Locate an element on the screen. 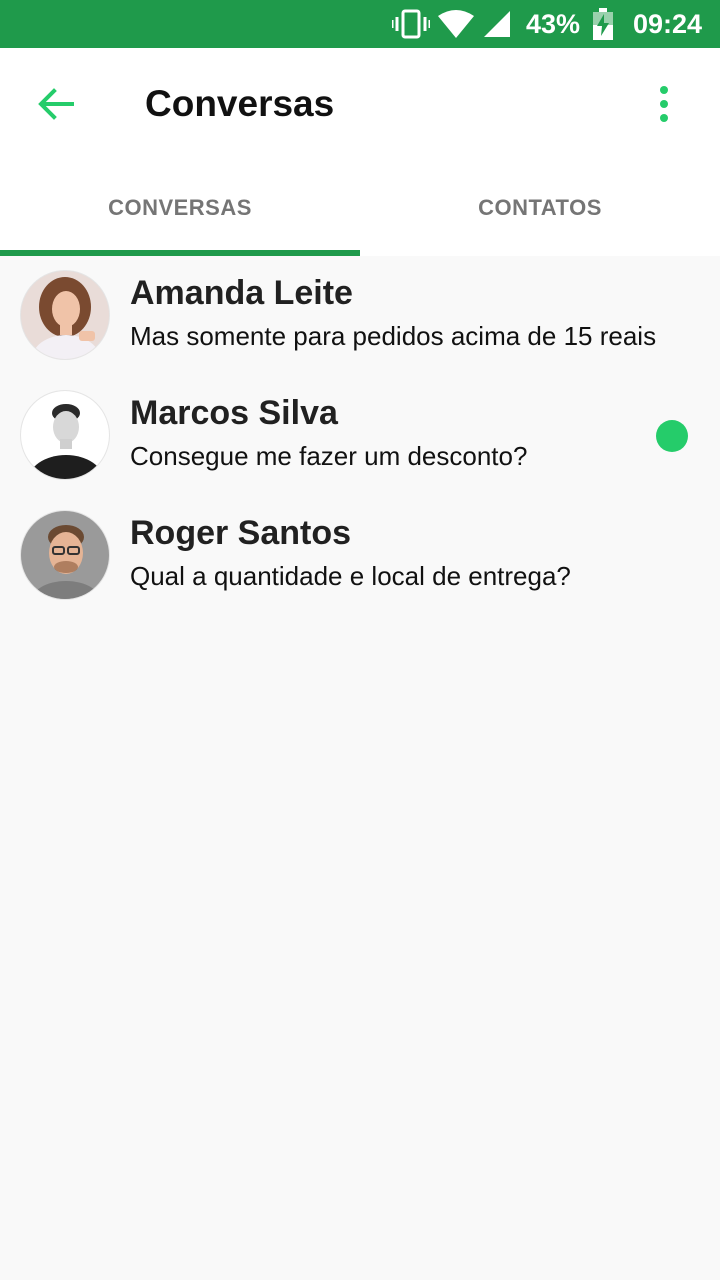 This screenshot has height=1280, width=720. status-bar: 43% 09:24 is located at coordinates (360, 24).